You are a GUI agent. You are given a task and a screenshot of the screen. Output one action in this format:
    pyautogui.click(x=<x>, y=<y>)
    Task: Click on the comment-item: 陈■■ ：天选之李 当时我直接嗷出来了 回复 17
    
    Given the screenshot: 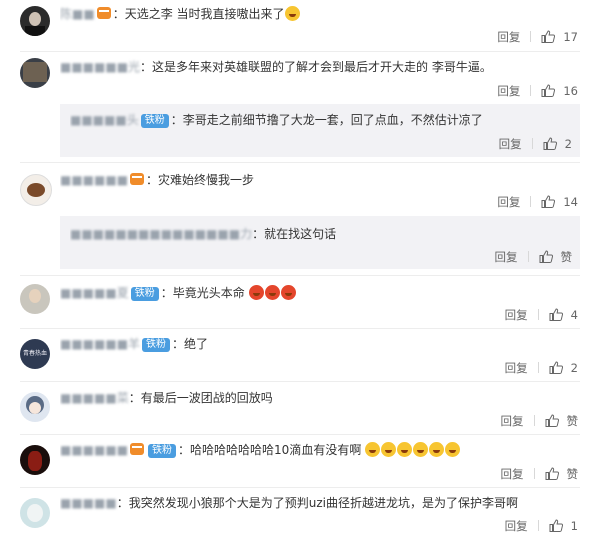 What is the action you would take?
    pyautogui.click(x=295, y=26)
    